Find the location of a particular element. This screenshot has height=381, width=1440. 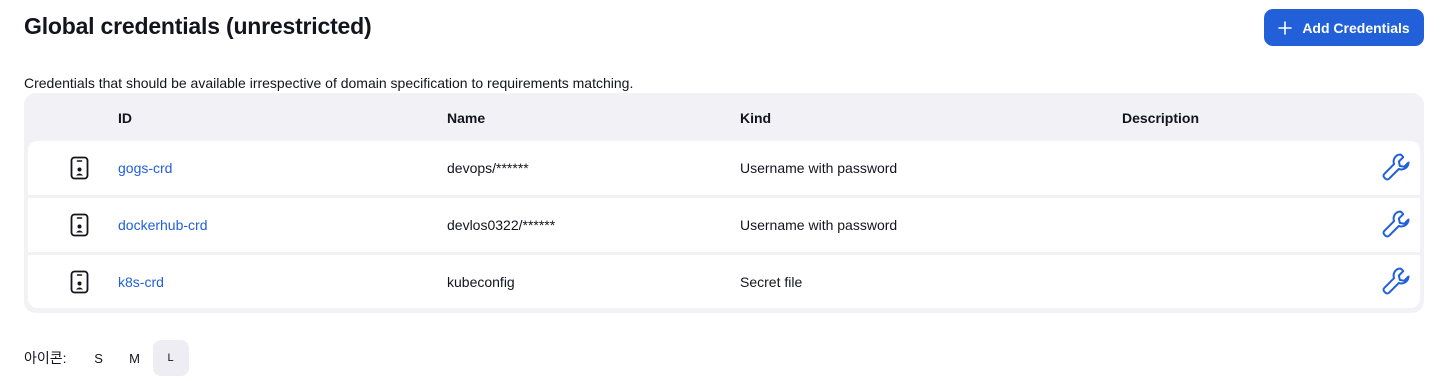

icon-size-label: 아이콘: is located at coordinates (45, 358).